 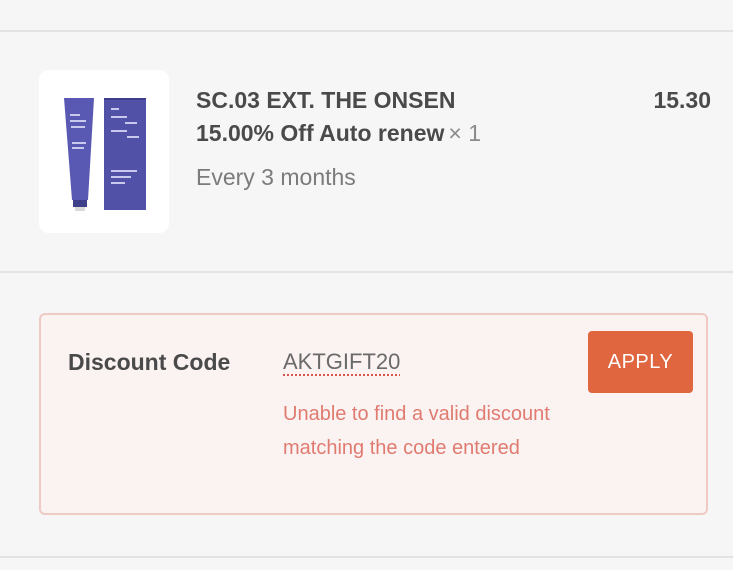 I want to click on product-variant: 15.00% Off Auto renew × 1, so click(x=338, y=133).